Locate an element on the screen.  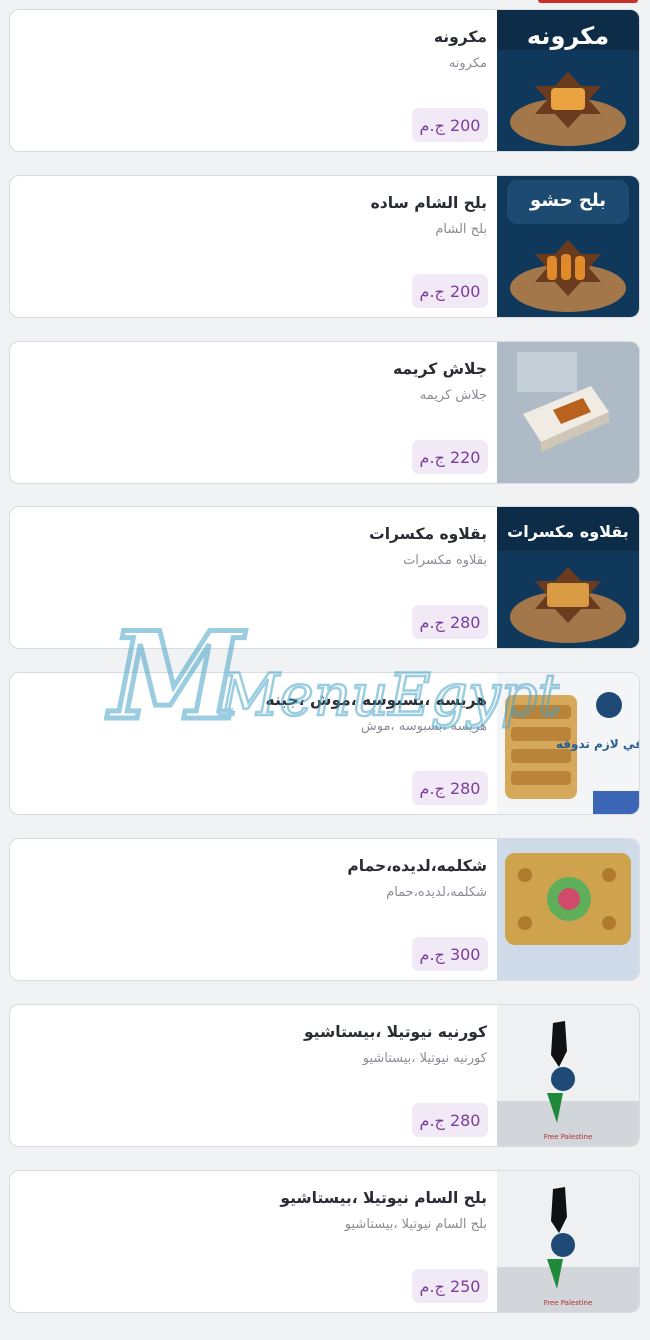
item-title: شكلمه،لديده،حمام is located at coordinates (417, 866).